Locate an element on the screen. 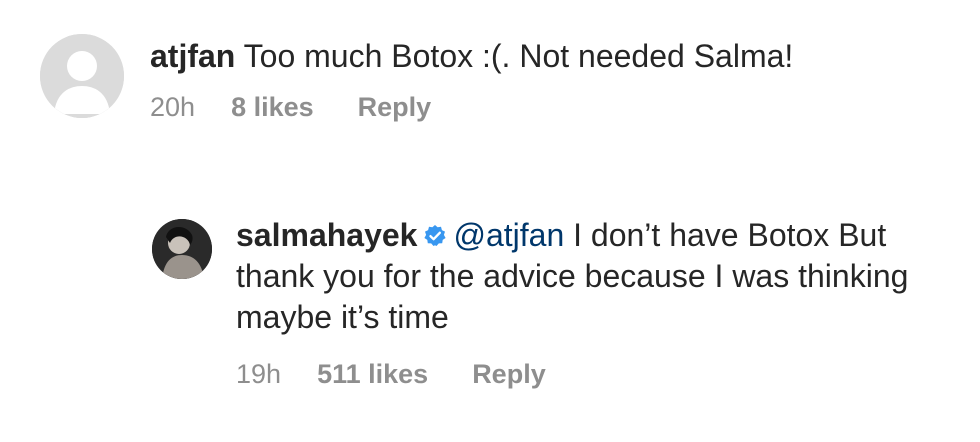  comment-reply-button: Reply is located at coordinates (395, 107).